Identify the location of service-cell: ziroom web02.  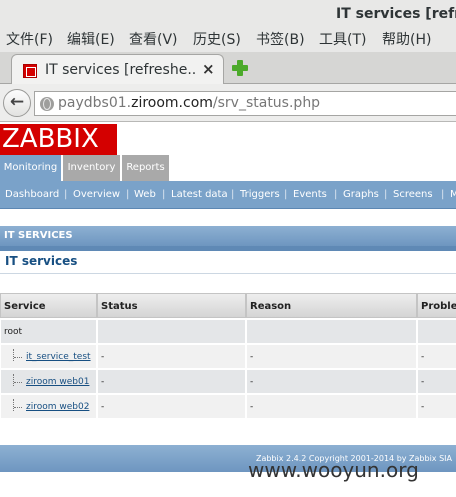
(48, 406).